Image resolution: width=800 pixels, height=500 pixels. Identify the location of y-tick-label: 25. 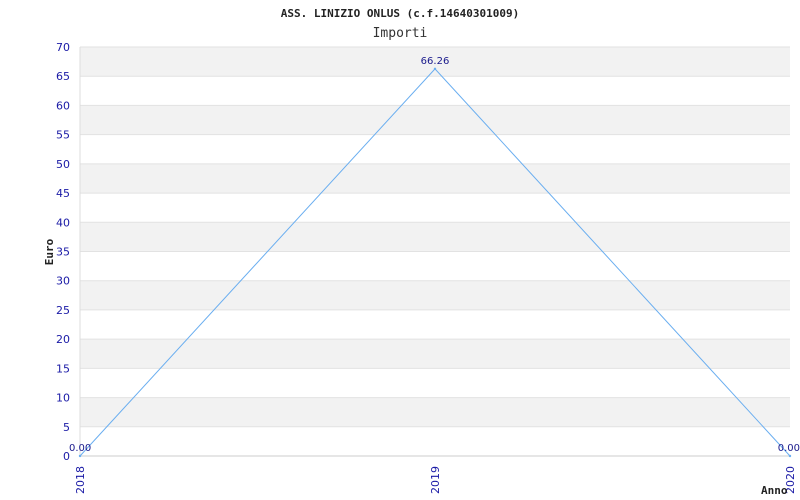
(63, 310).